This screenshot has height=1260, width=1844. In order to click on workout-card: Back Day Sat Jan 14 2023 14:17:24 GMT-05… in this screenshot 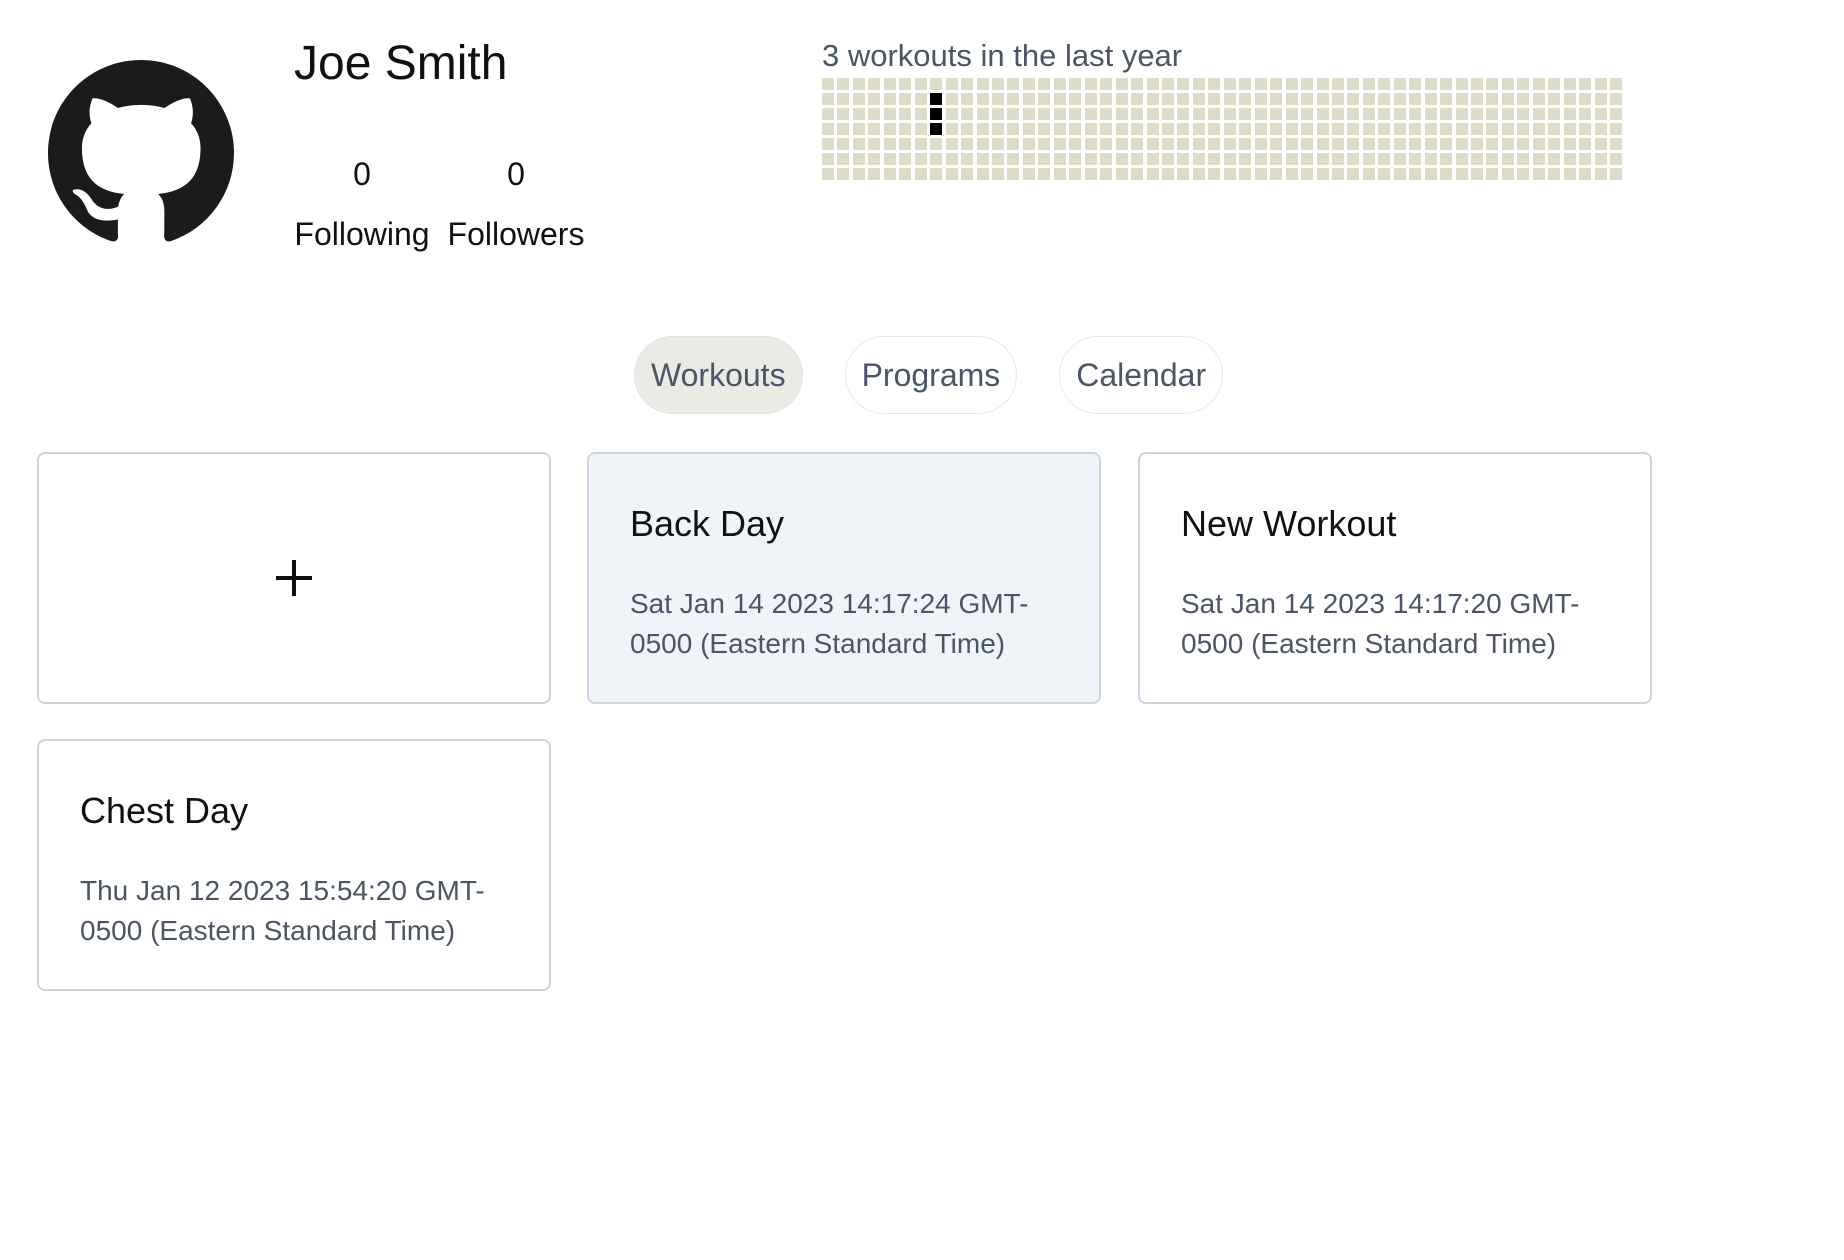, I will do `click(844, 578)`.